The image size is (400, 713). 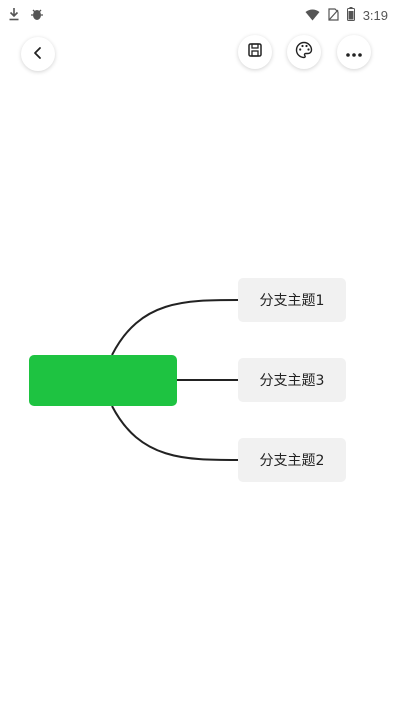 What do you see at coordinates (103, 380) in the screenshot?
I see `root-topic-node` at bounding box center [103, 380].